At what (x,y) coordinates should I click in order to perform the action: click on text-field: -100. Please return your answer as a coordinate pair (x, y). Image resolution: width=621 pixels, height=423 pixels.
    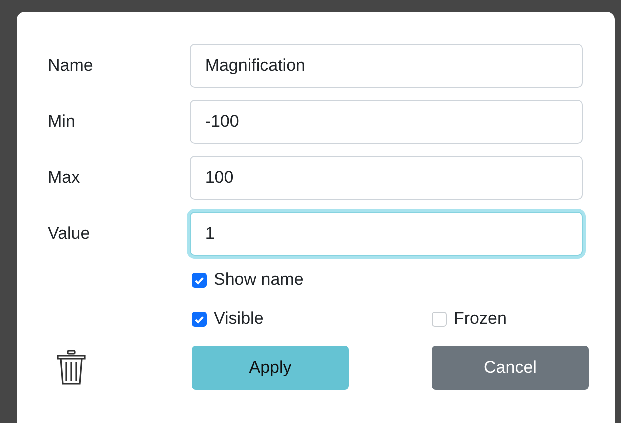
    Looking at the image, I should click on (386, 122).